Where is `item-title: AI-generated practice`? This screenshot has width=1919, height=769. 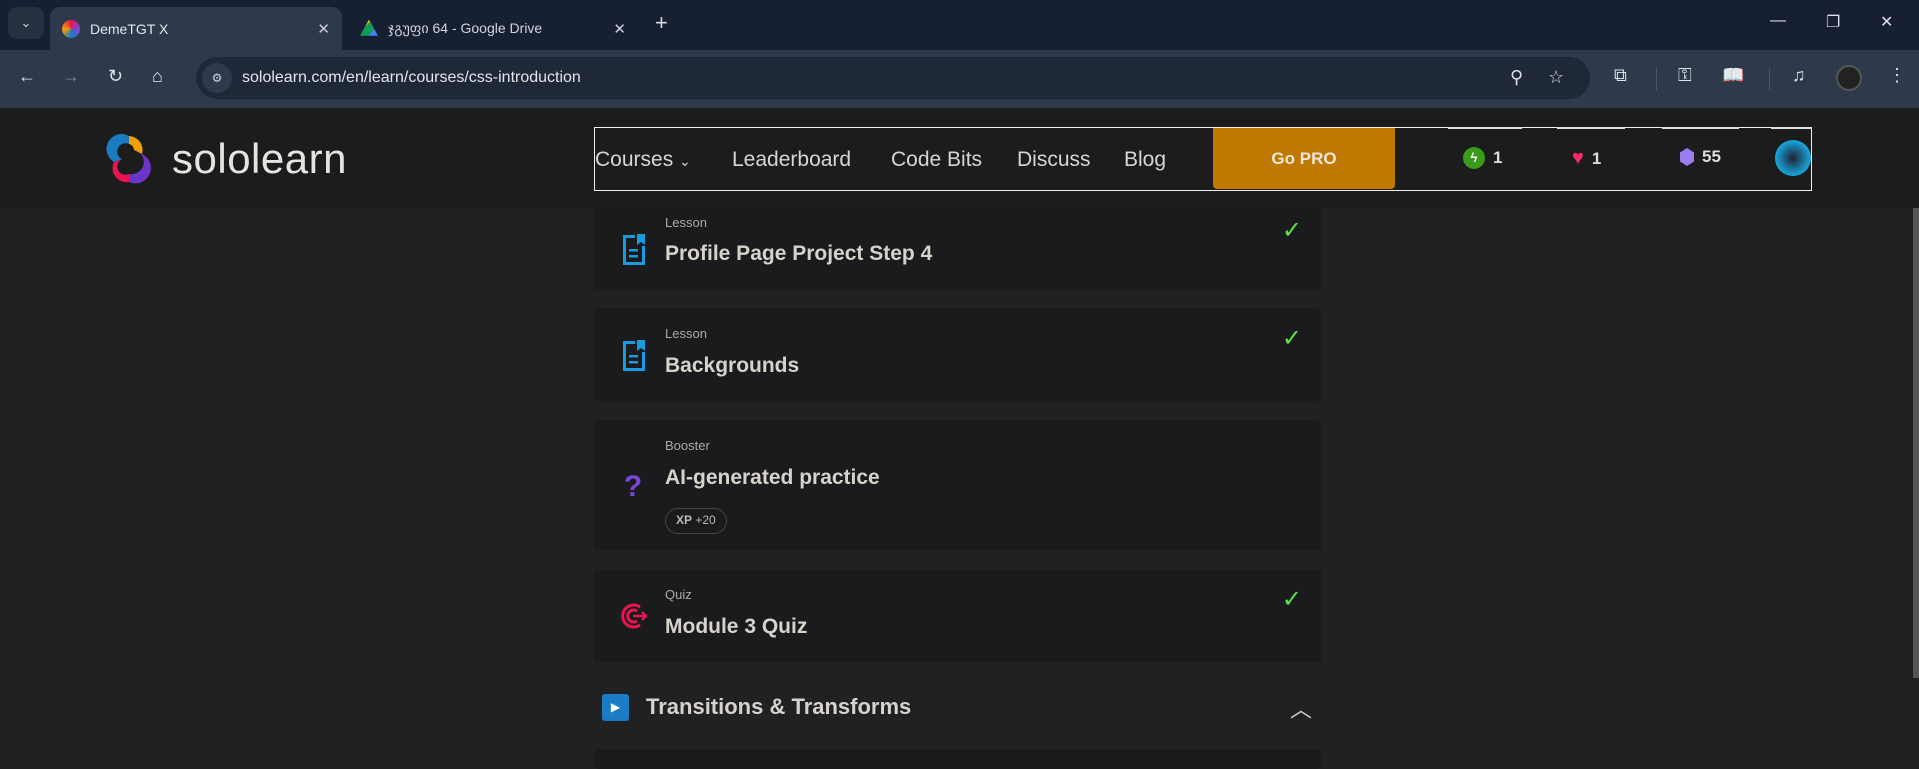 item-title: AI-generated practice is located at coordinates (772, 477).